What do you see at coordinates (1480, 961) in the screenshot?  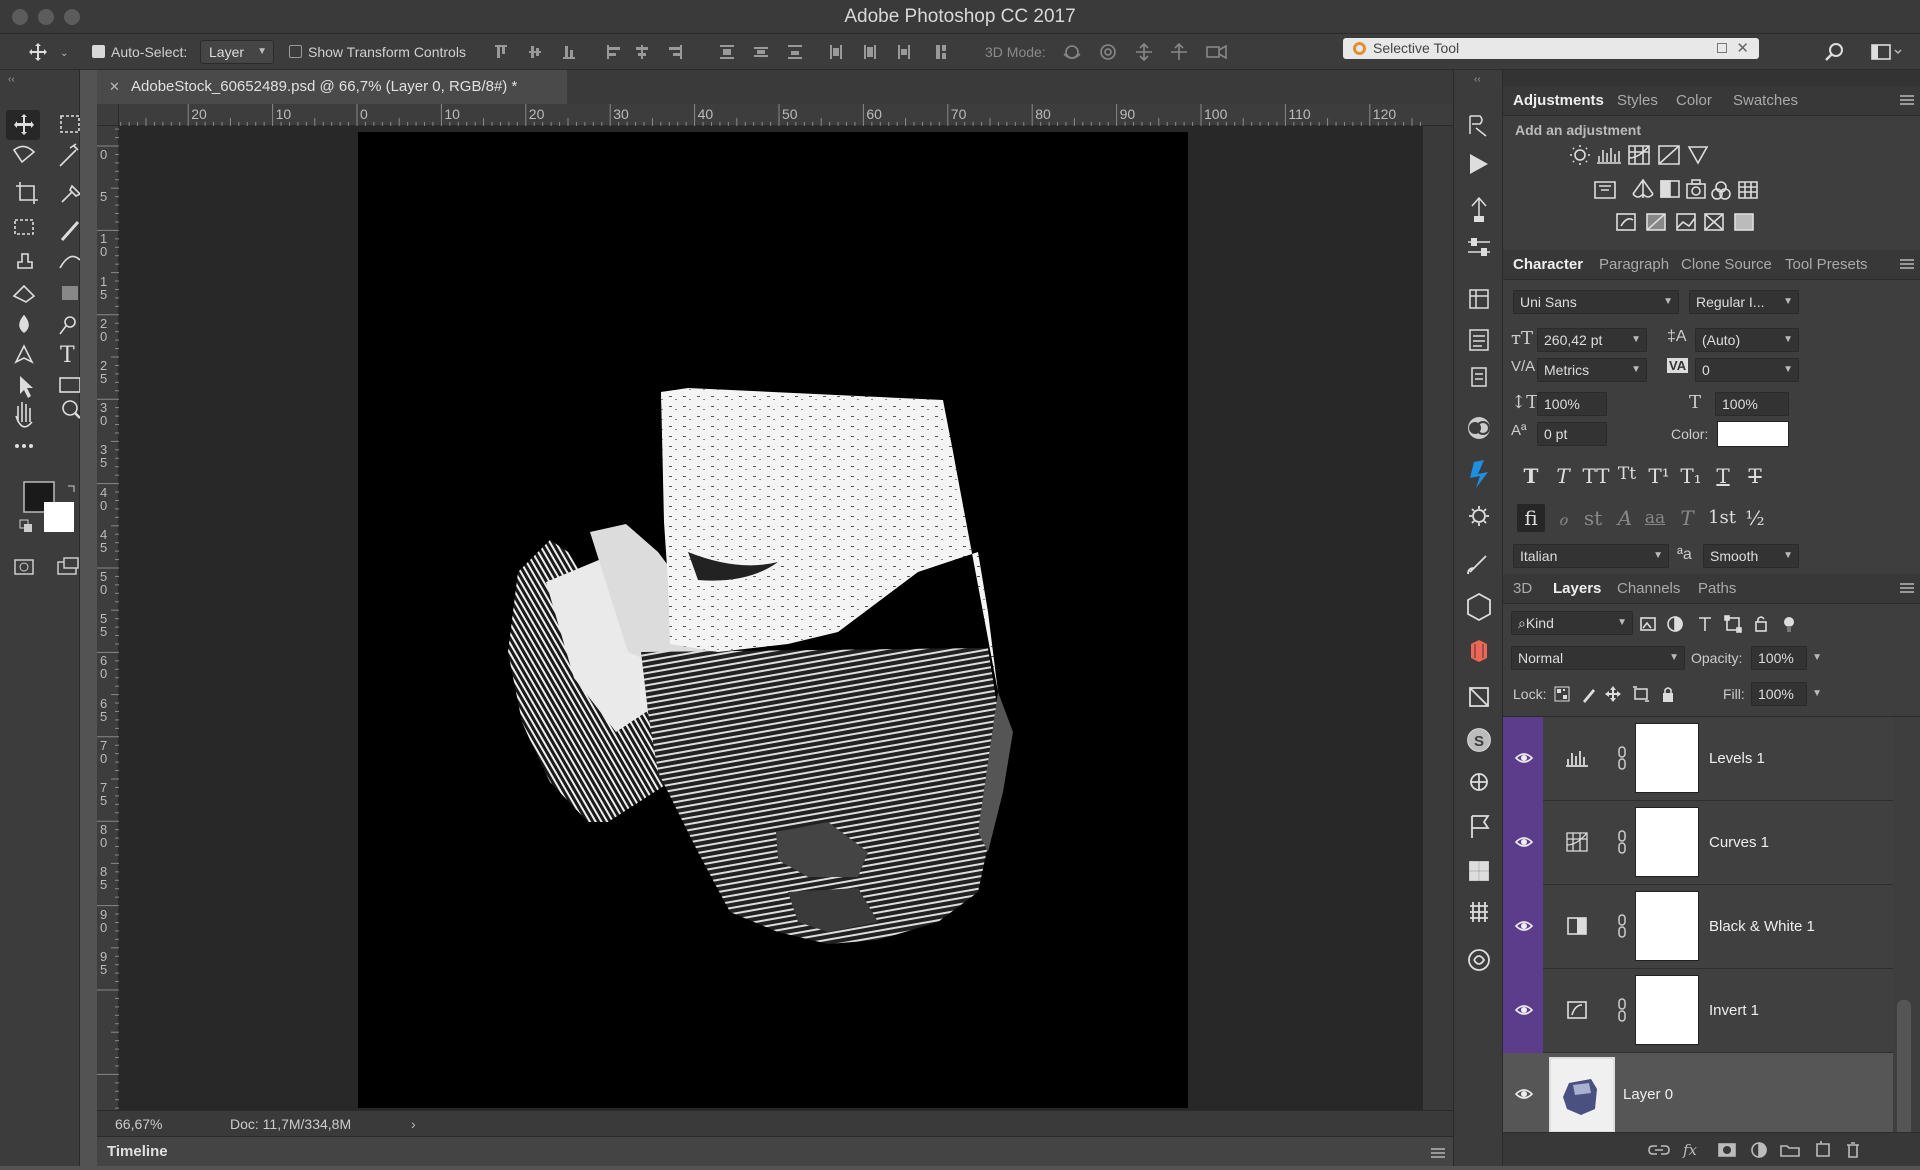 I see `spiral-panel-icon` at bounding box center [1480, 961].